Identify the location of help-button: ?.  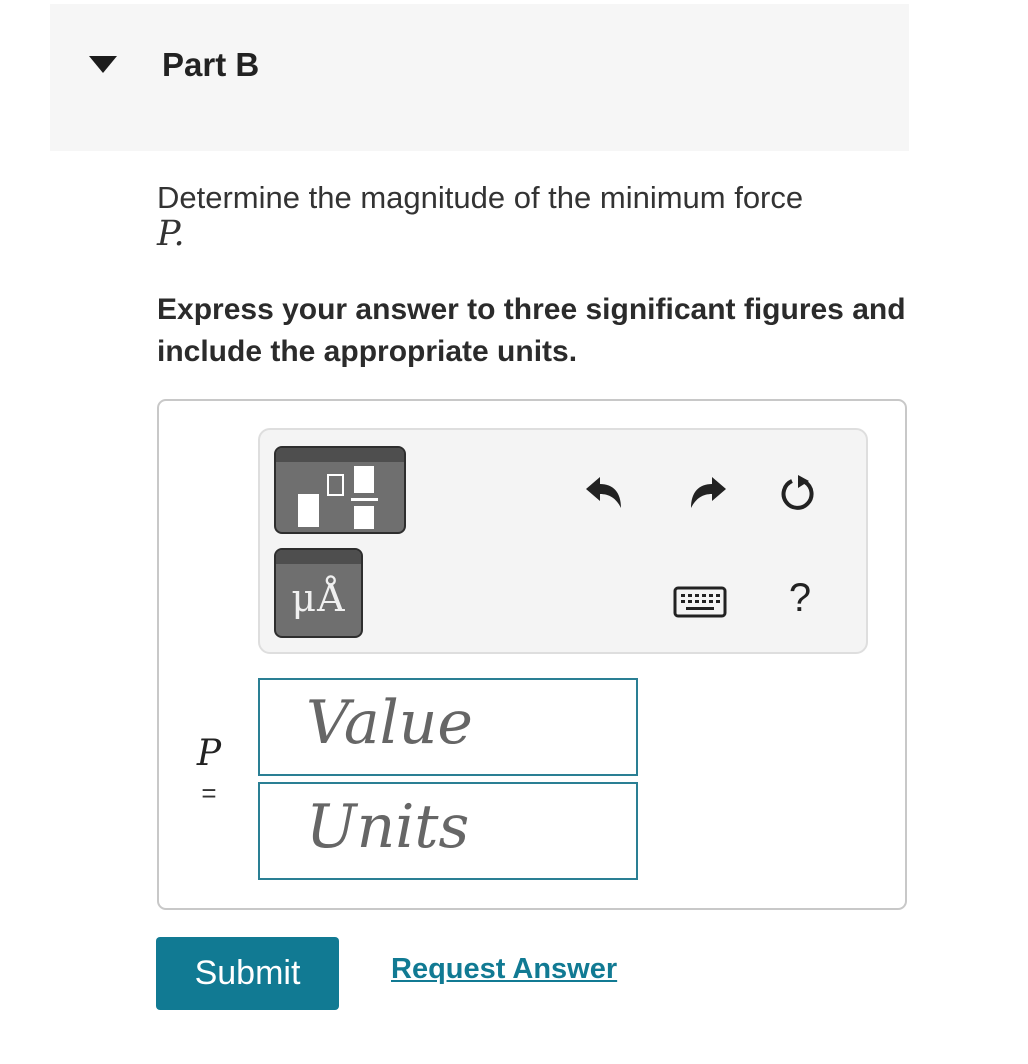
(800, 598).